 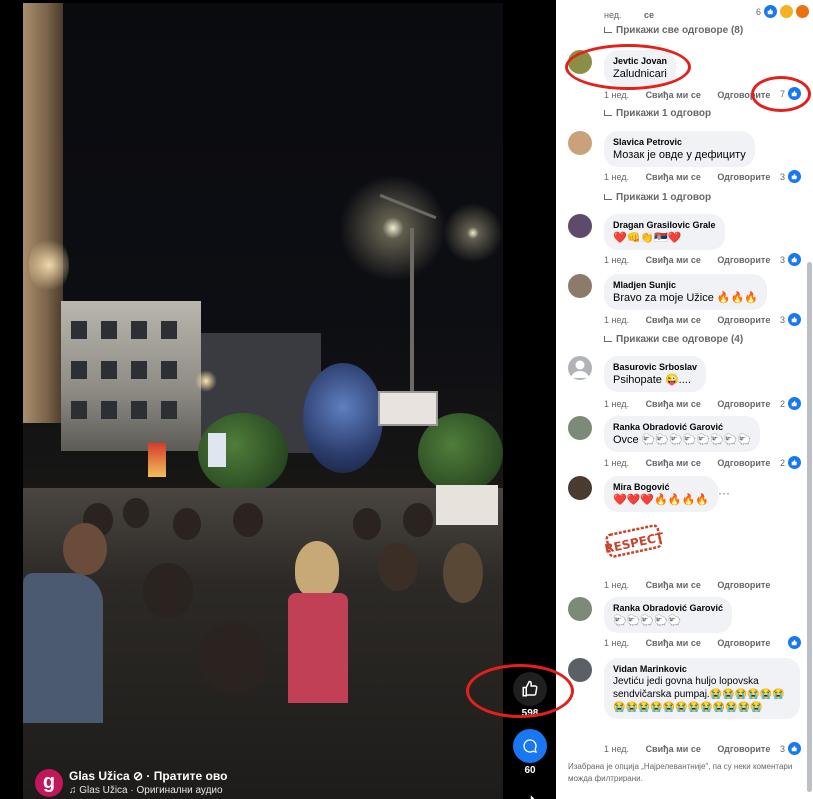 What do you see at coordinates (724, 493) in the screenshot?
I see `more-options-icon: ···` at bounding box center [724, 493].